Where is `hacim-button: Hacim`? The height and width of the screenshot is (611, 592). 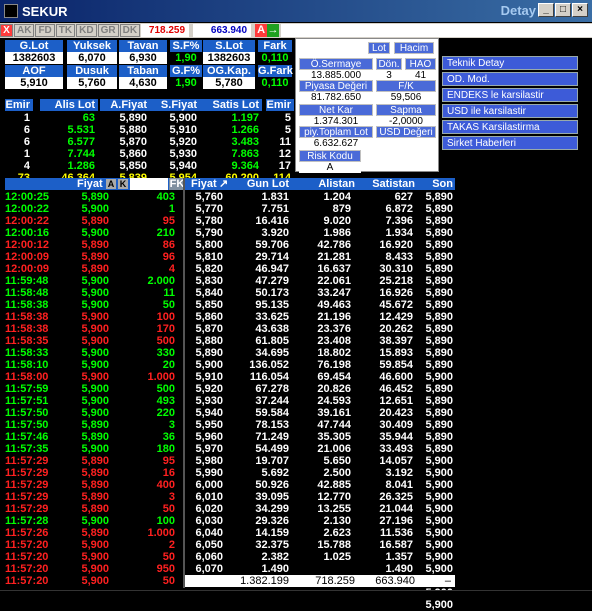 hacim-button: Hacim is located at coordinates (414, 48).